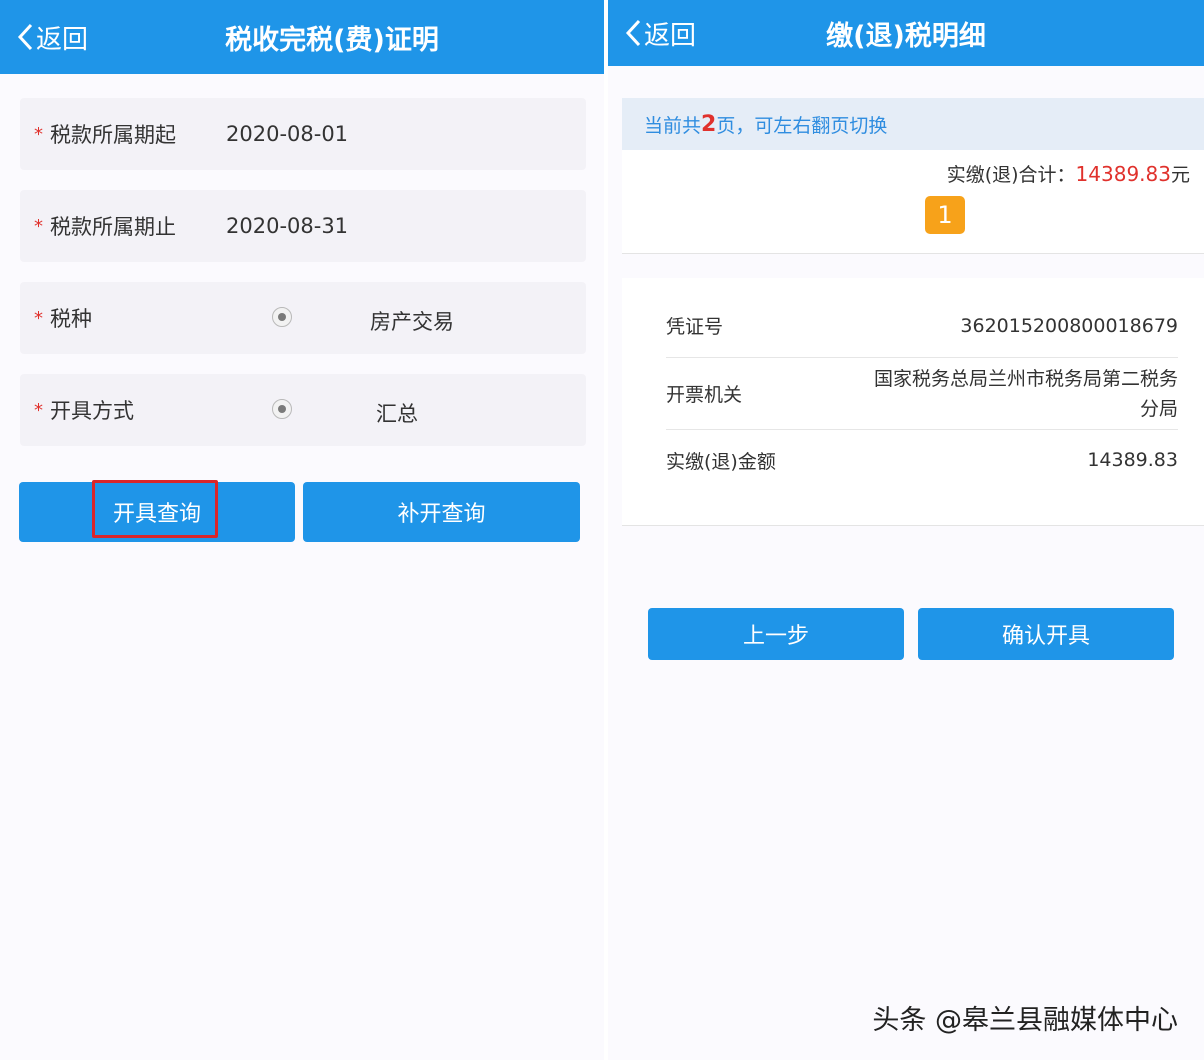 This screenshot has width=1204, height=1060. I want to click on issue-method-field: * 开具方式 汇总, so click(303, 410).